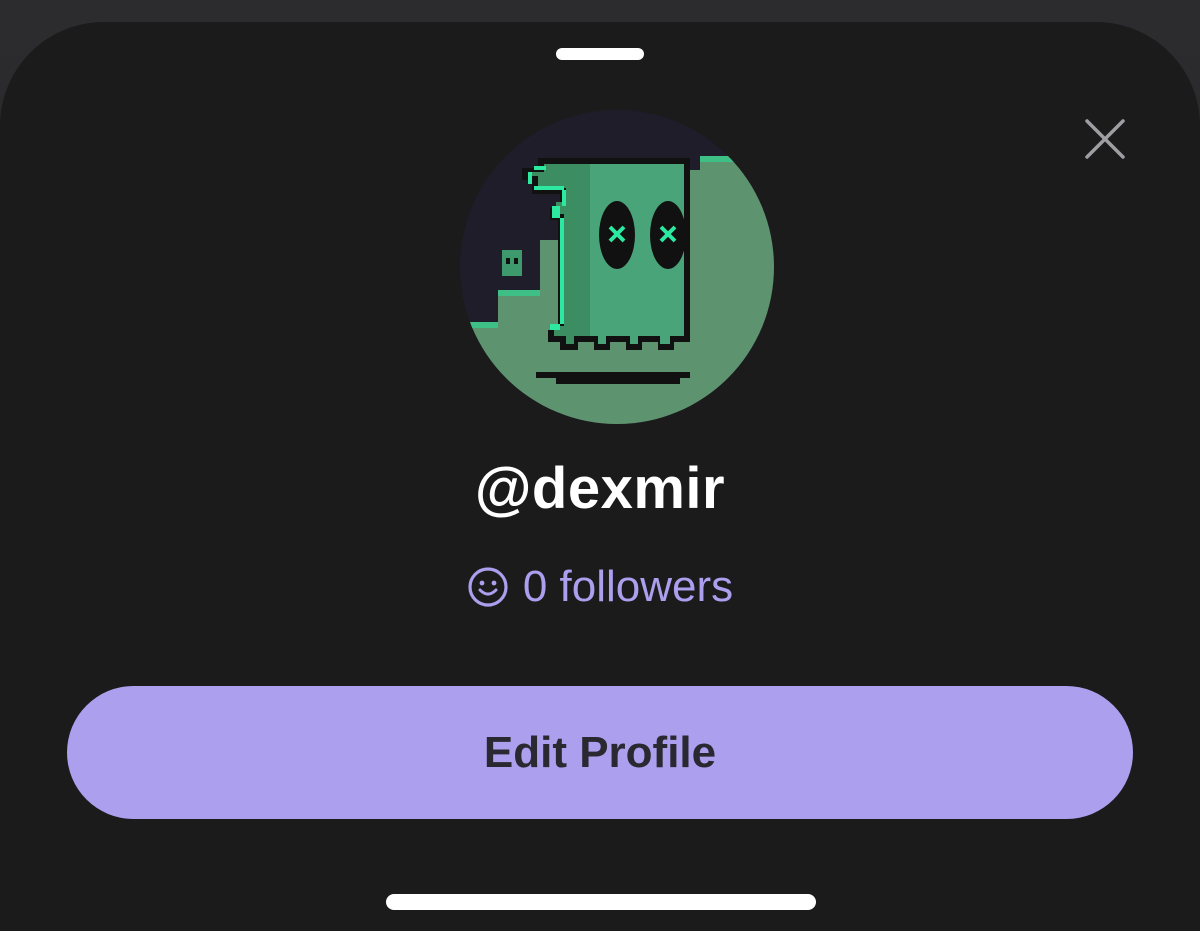  What do you see at coordinates (488, 587) in the screenshot?
I see `smiley-icon` at bounding box center [488, 587].